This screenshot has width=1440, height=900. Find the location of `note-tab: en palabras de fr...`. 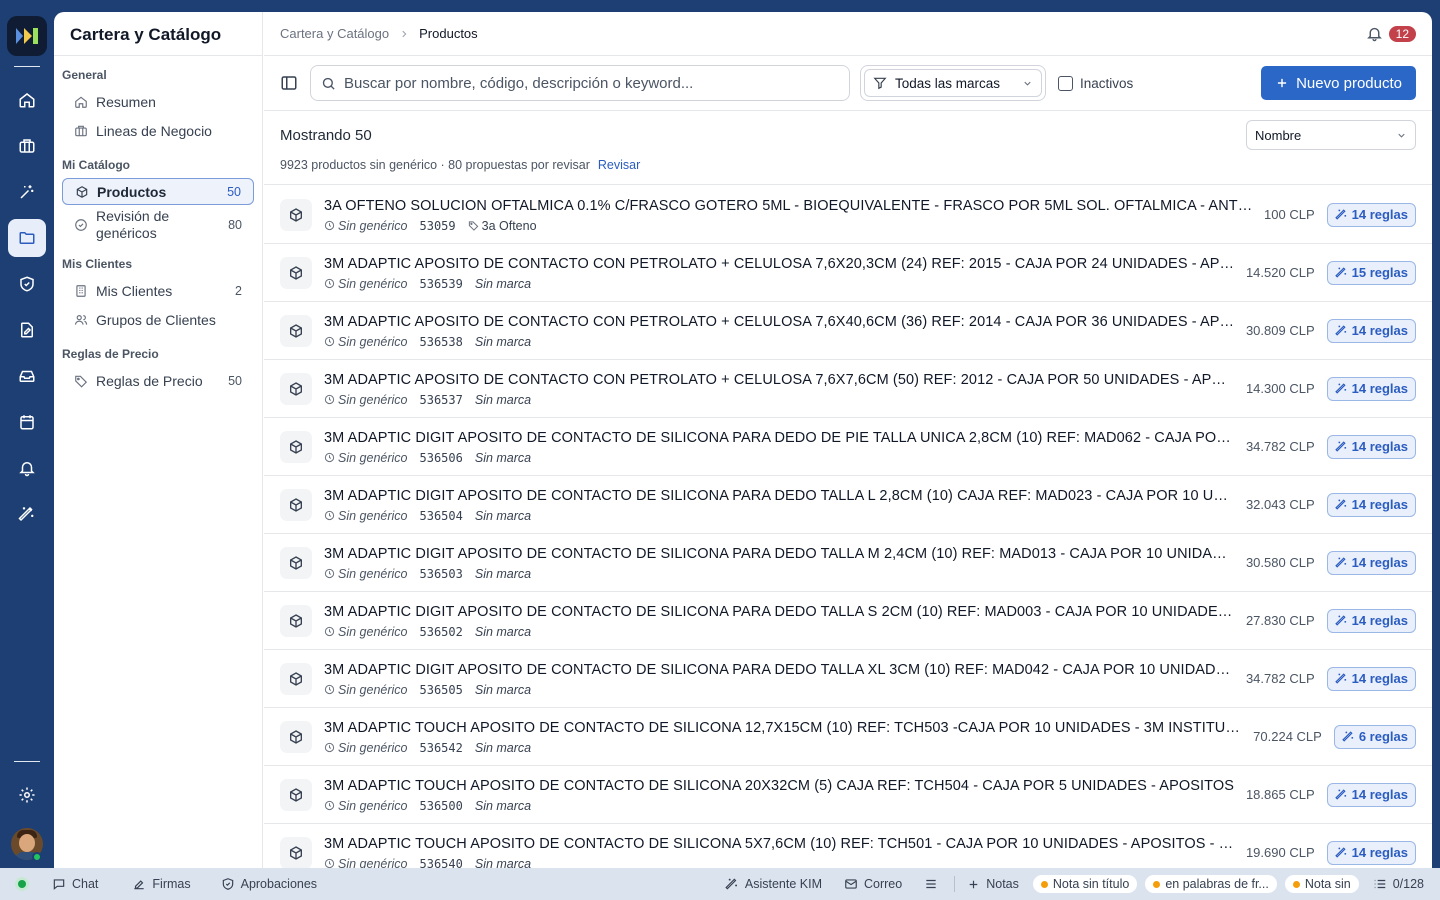

note-tab: en palabras de fr... is located at coordinates (1211, 884).